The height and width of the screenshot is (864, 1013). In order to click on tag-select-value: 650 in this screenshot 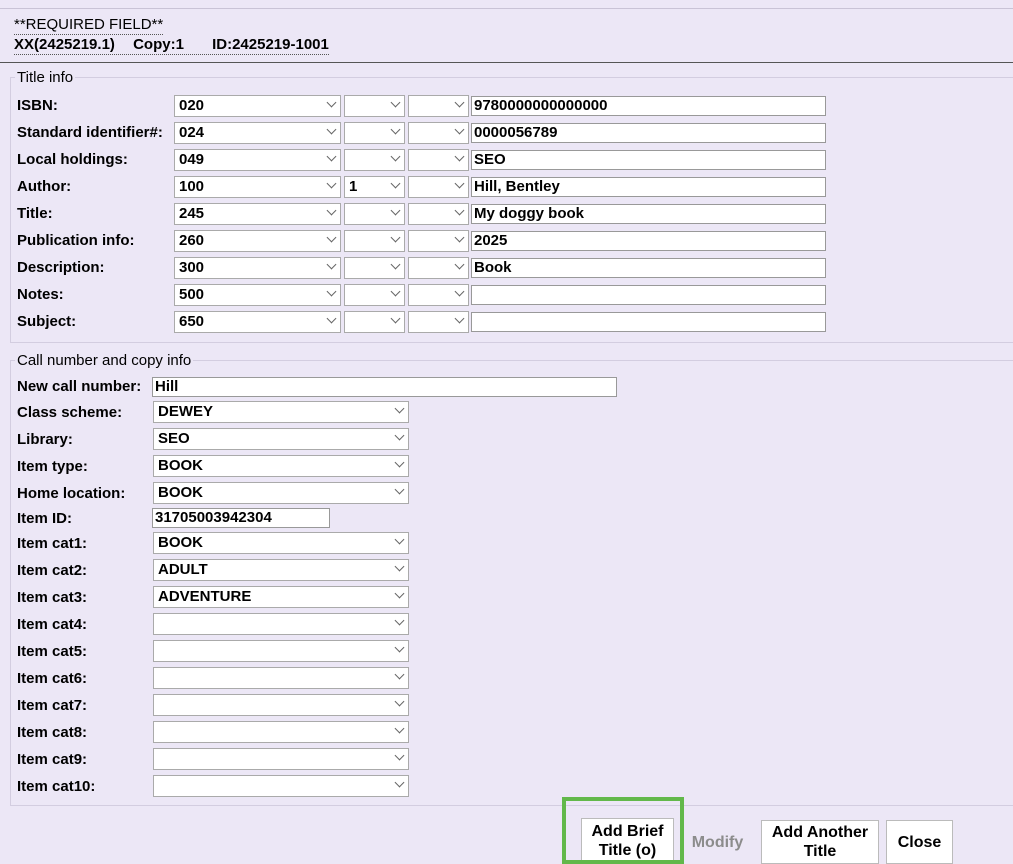, I will do `click(192, 321)`.